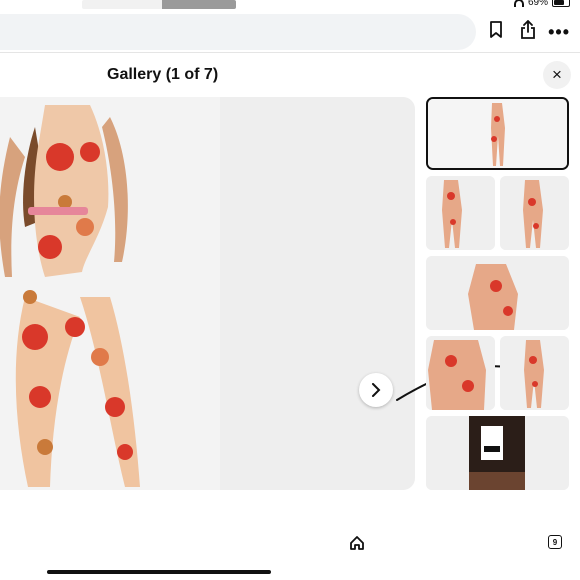 The image size is (580, 580). What do you see at coordinates (290, 5) in the screenshot?
I see `status-bar: 69%` at bounding box center [290, 5].